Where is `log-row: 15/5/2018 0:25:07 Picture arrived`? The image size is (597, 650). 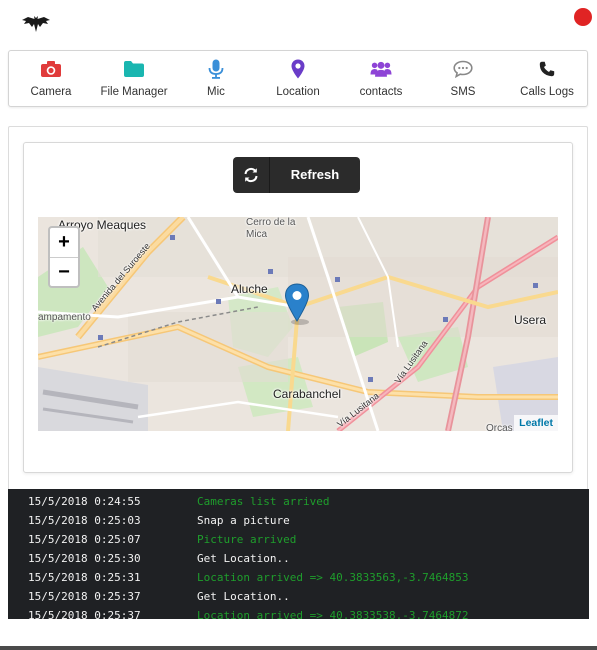 log-row: 15/5/2018 0:25:07 Picture arrived is located at coordinates (298, 539).